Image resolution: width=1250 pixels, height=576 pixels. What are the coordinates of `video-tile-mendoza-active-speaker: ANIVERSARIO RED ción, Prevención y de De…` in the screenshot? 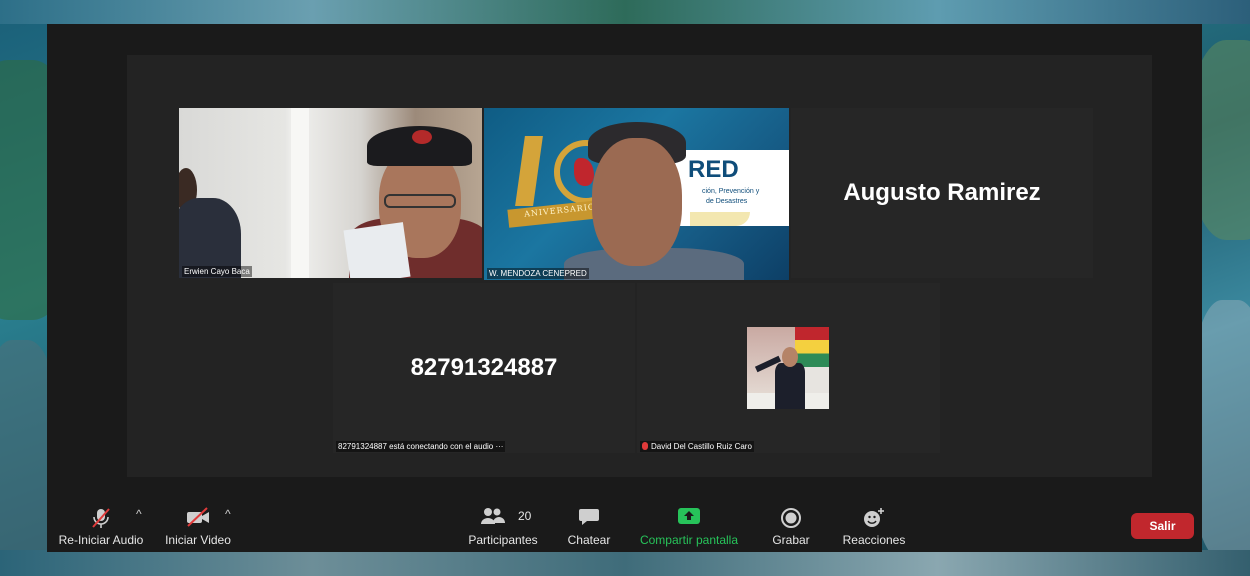 It's located at (636, 194).